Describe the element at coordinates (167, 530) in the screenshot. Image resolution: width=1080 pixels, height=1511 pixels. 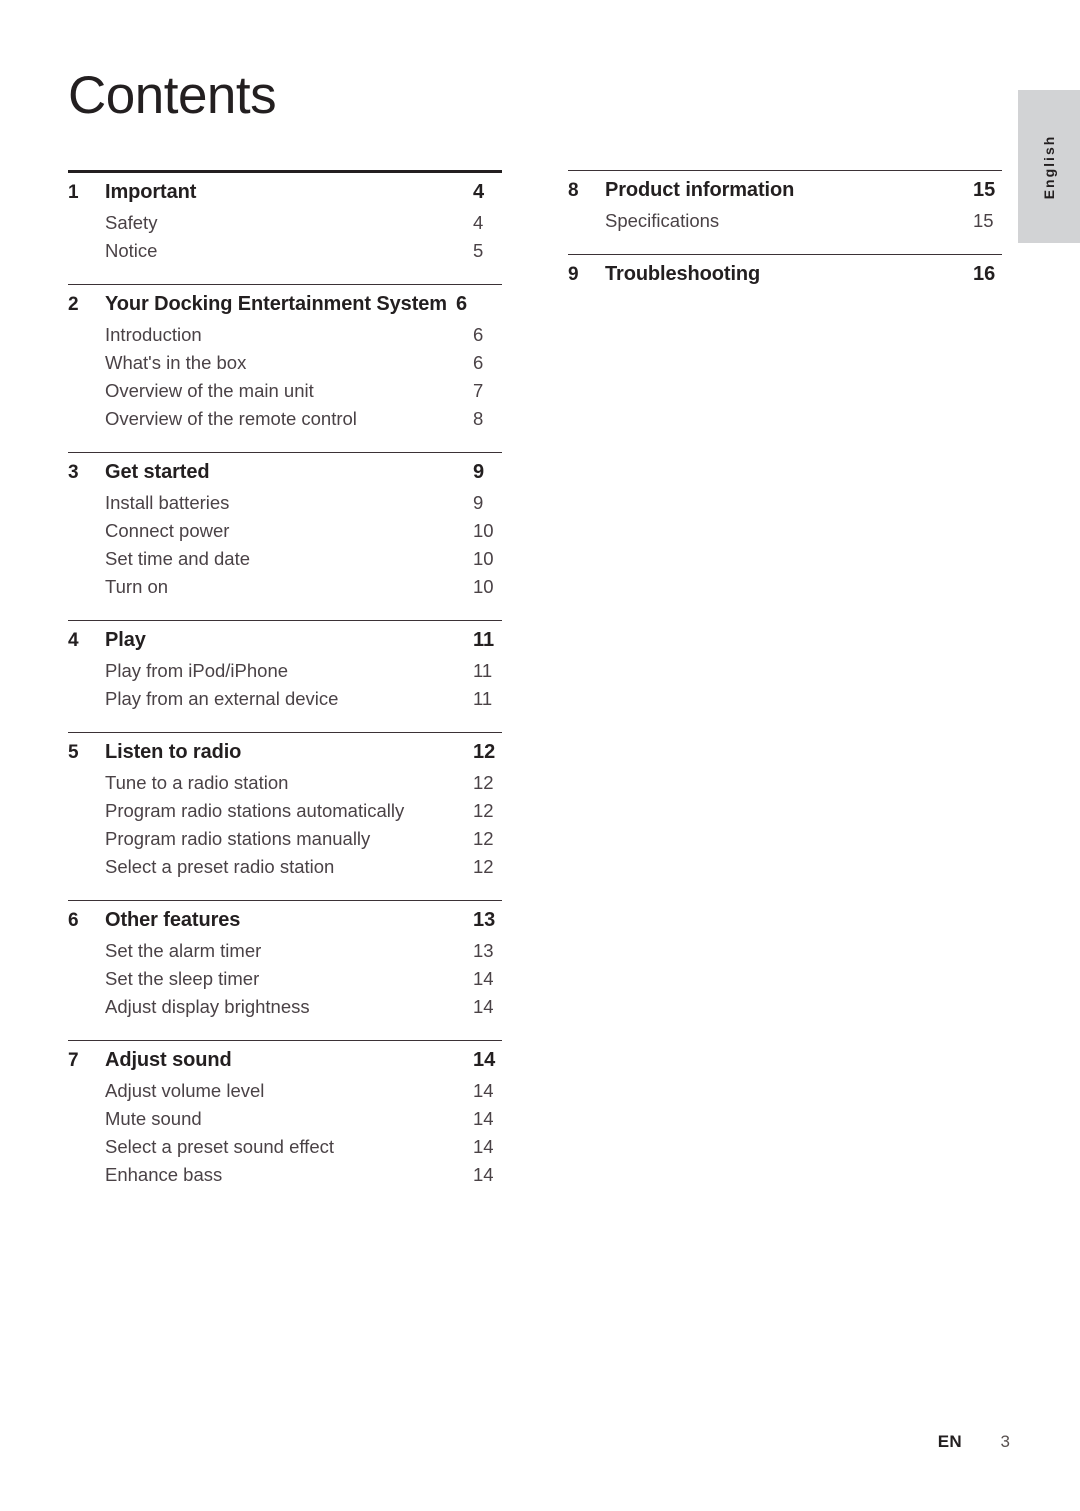
I see `toc-entry-title: Connect power` at that location.